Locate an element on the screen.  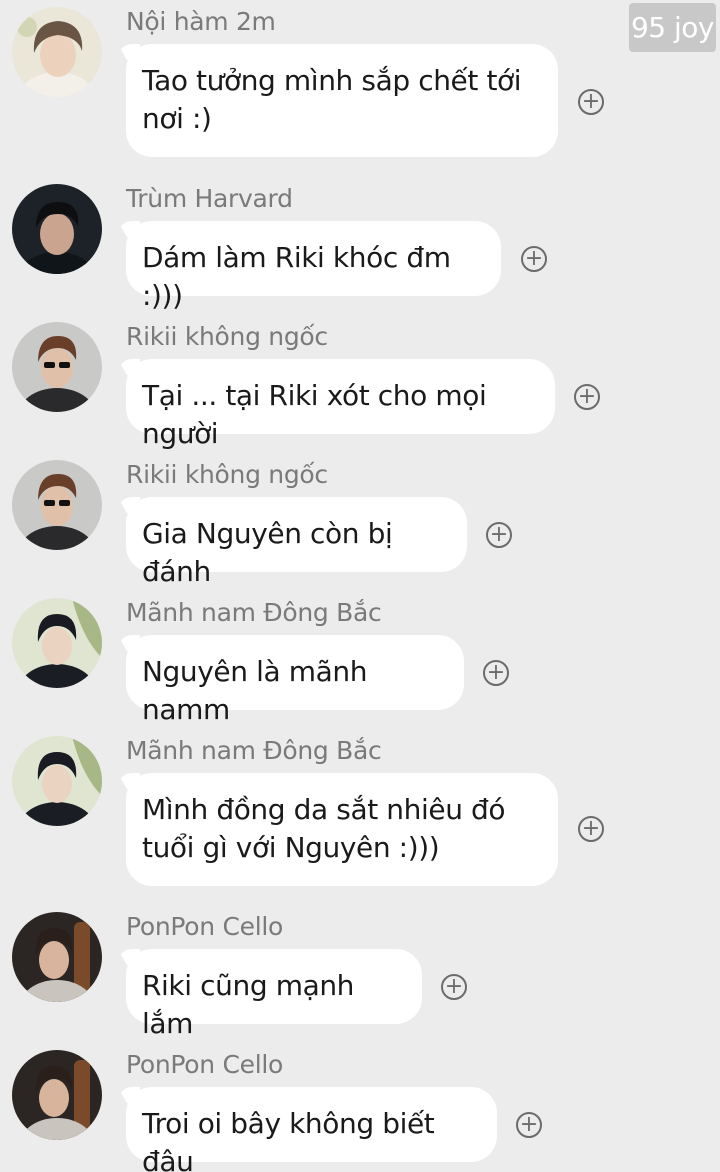
watermark: 95 joy is located at coordinates (672, 27).